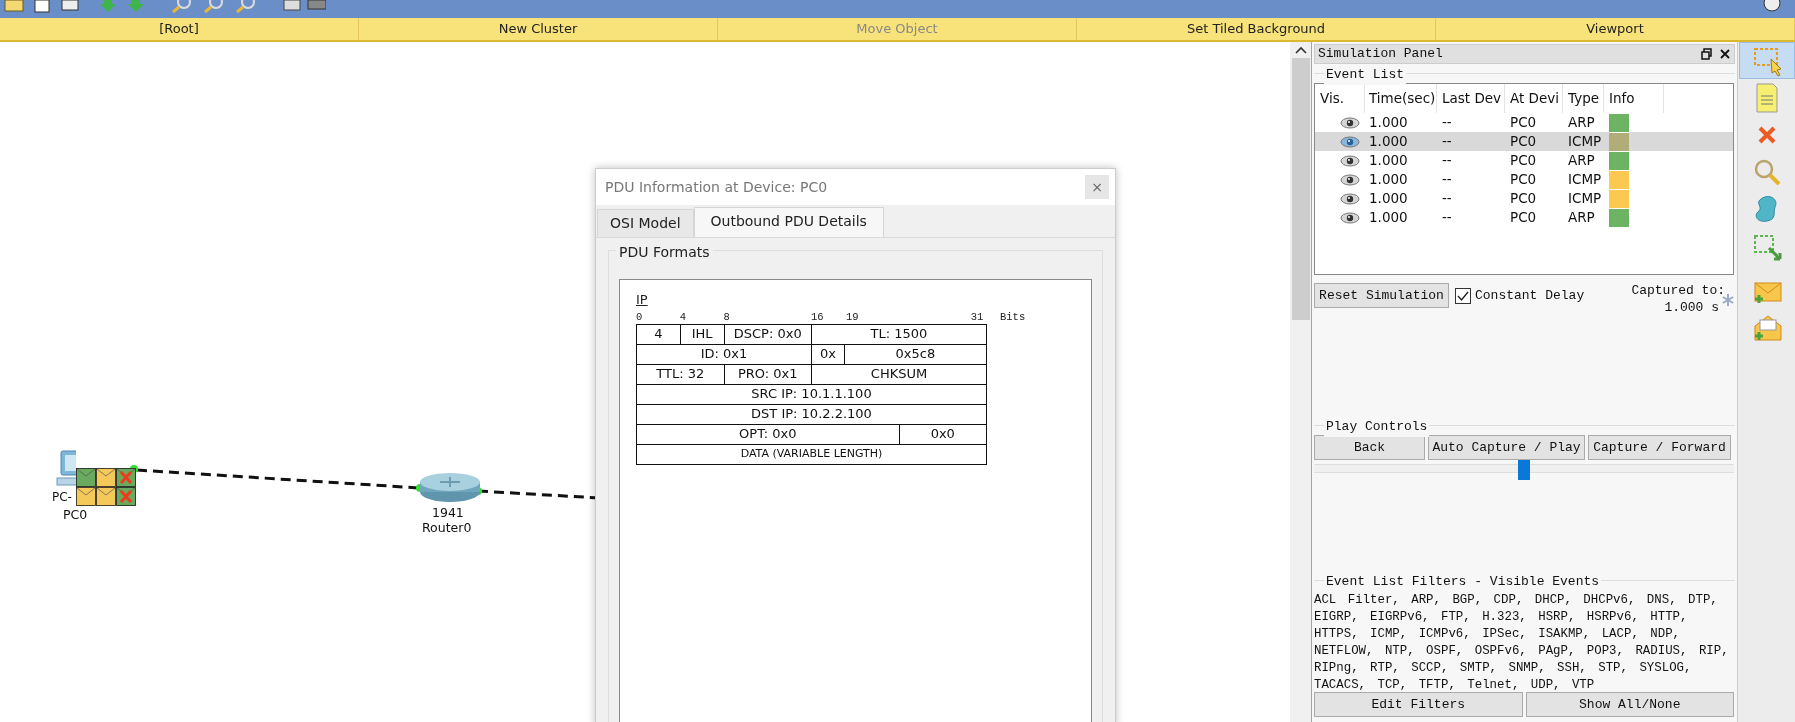 The height and width of the screenshot is (722, 1795). What do you see at coordinates (179, 29) in the screenshot?
I see `toolbar-button: [Root]` at bounding box center [179, 29].